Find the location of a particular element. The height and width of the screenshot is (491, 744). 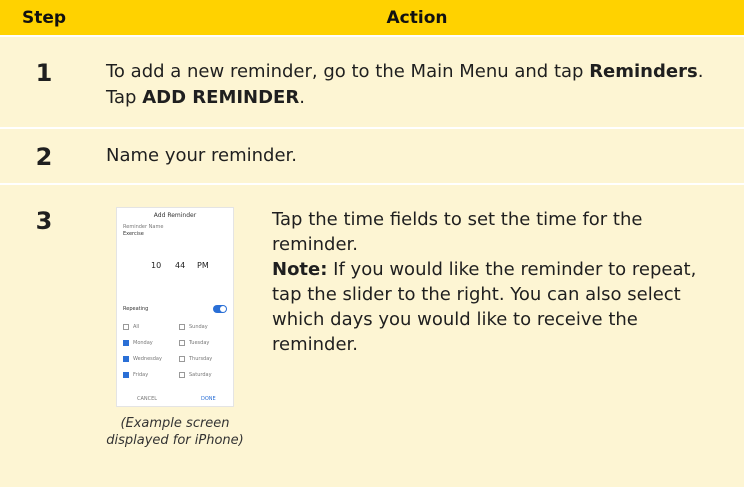

day-label: Tuesday is located at coordinates (199, 343).